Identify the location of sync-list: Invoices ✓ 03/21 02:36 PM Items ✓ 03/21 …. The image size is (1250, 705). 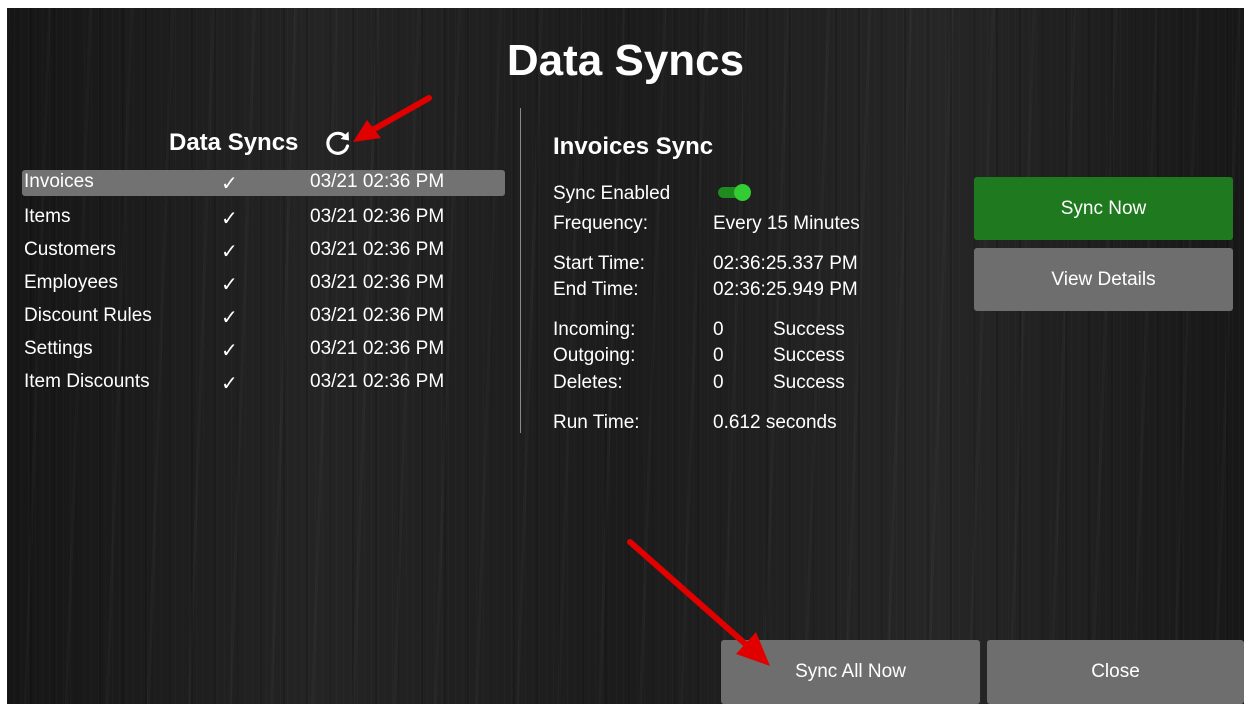
(263, 285).